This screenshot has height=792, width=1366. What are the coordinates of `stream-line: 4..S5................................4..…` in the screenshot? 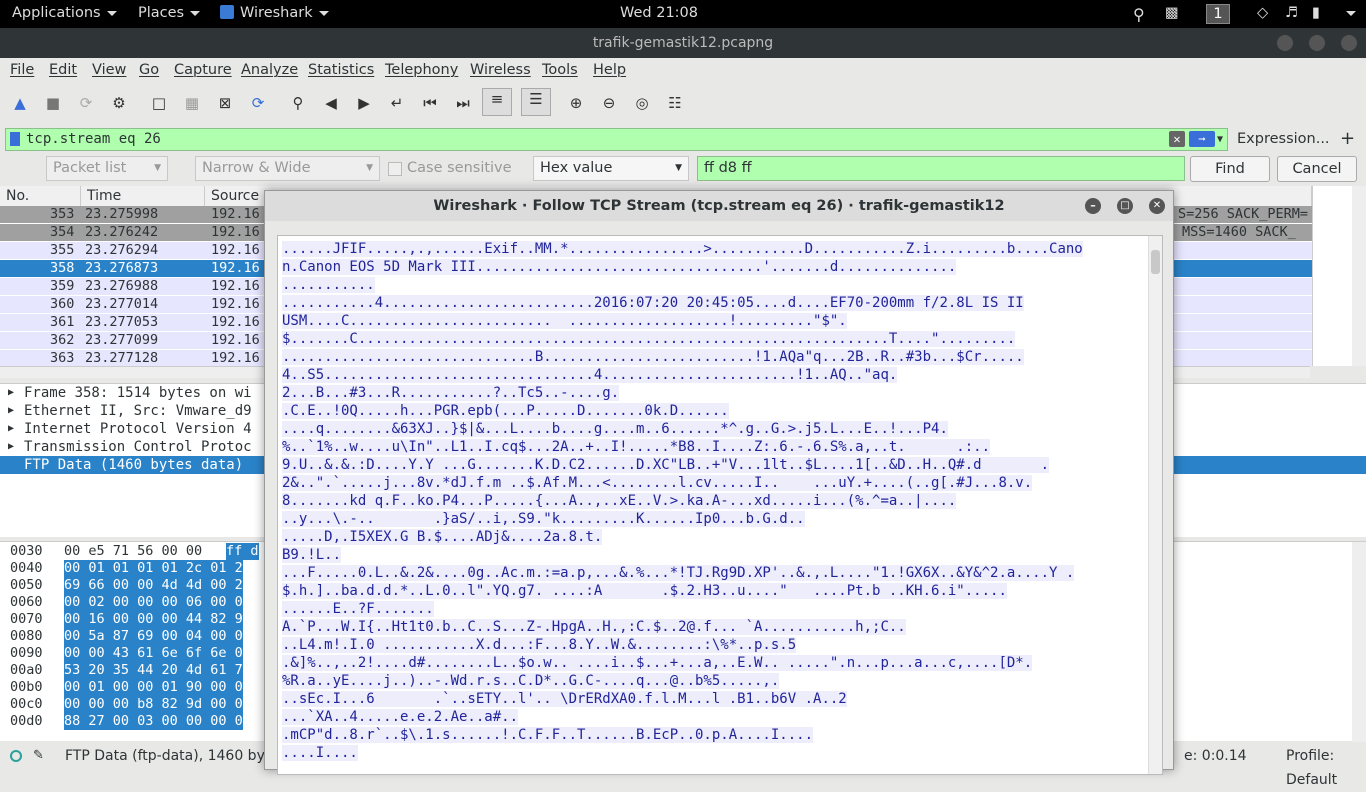 It's located at (590, 375).